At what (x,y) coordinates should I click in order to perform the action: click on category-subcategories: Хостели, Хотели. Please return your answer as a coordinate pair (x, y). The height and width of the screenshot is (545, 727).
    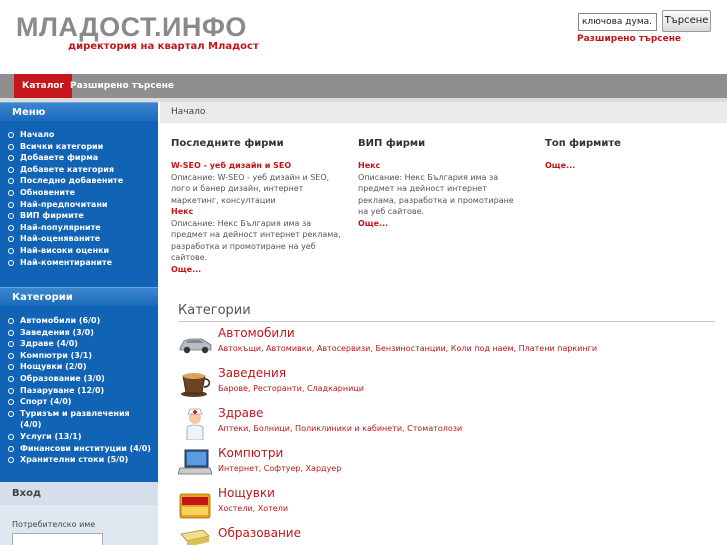
    Looking at the image, I should click on (253, 508).